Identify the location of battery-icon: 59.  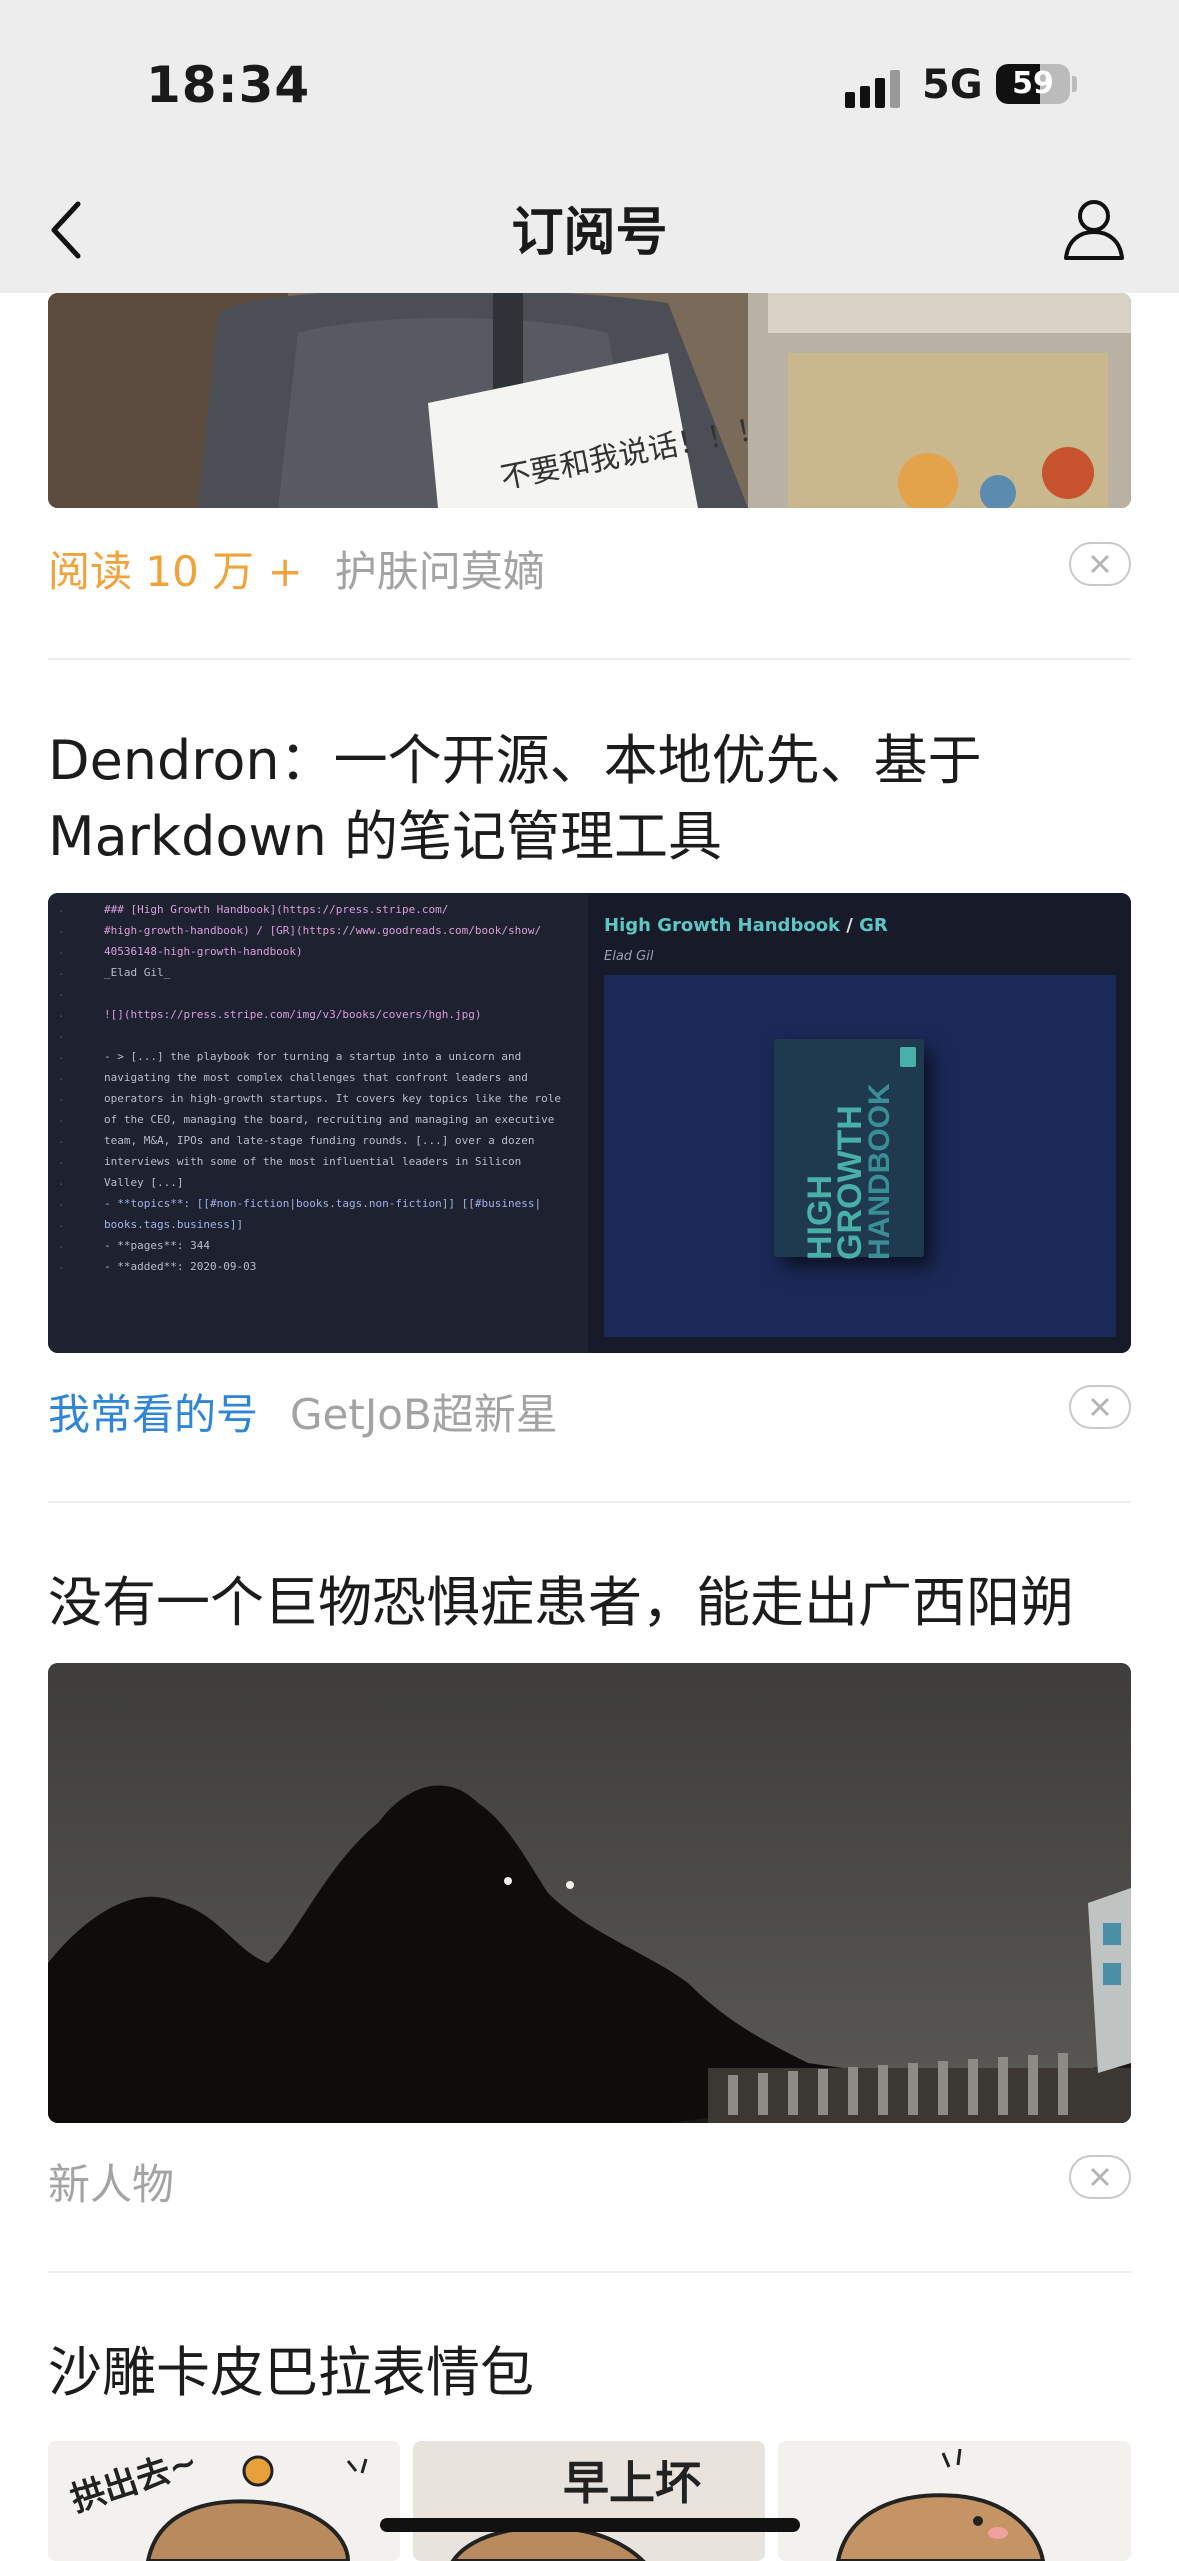
(1033, 84).